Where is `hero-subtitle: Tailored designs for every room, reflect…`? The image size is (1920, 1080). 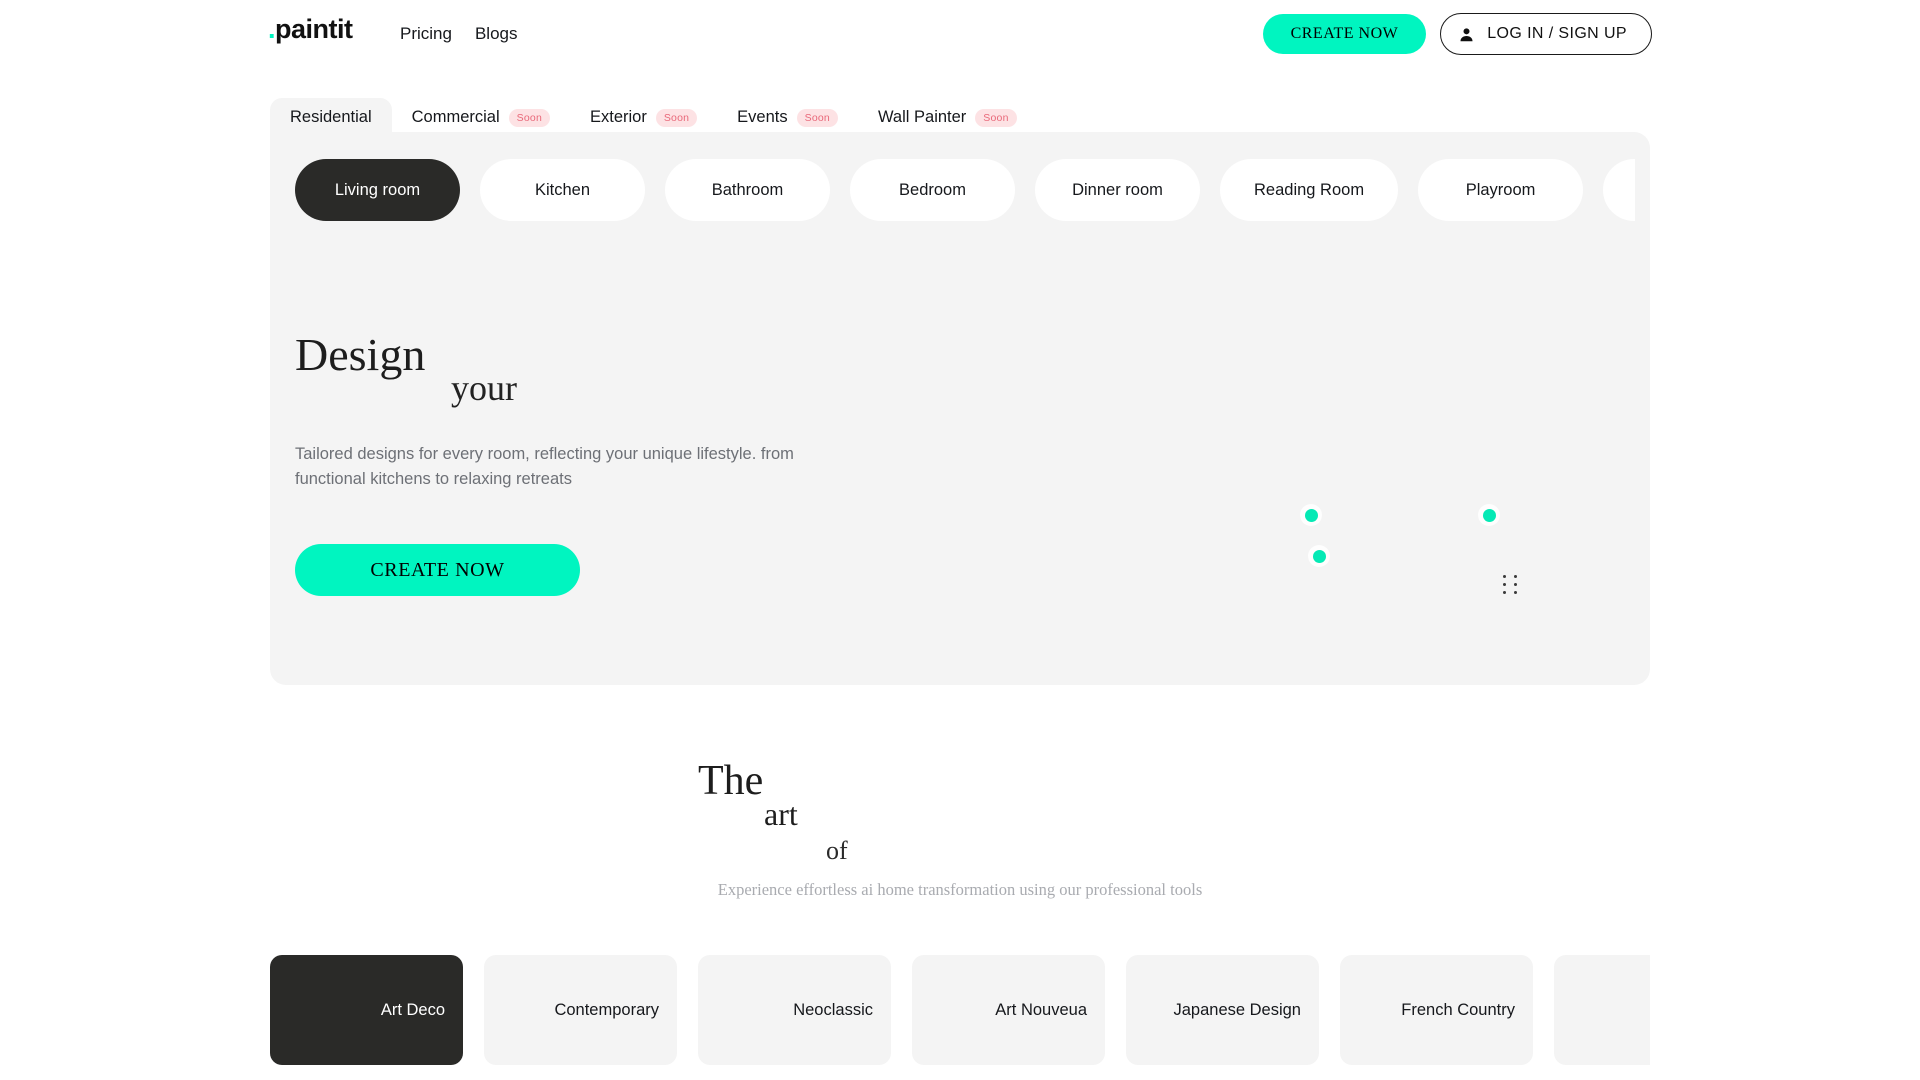 hero-subtitle: Tailored designs for every room, reflect… is located at coordinates (544, 467).